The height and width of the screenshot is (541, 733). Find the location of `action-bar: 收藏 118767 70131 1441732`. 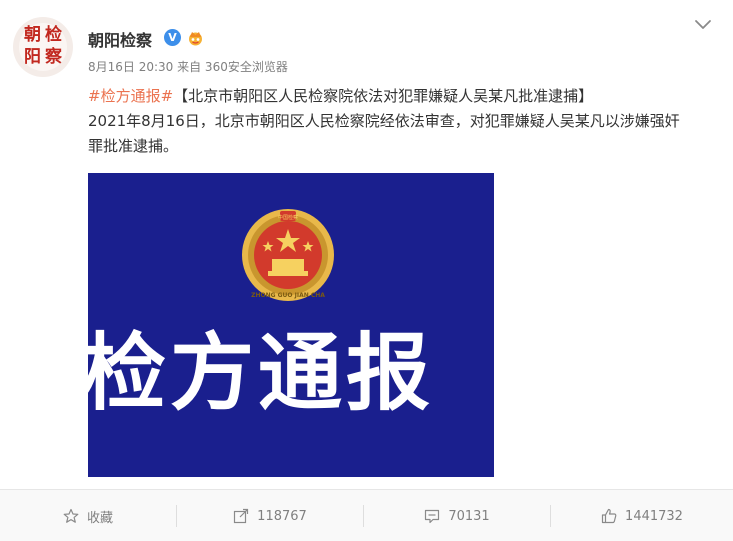

action-bar: 收藏 118767 70131 1441732 is located at coordinates (366, 515).